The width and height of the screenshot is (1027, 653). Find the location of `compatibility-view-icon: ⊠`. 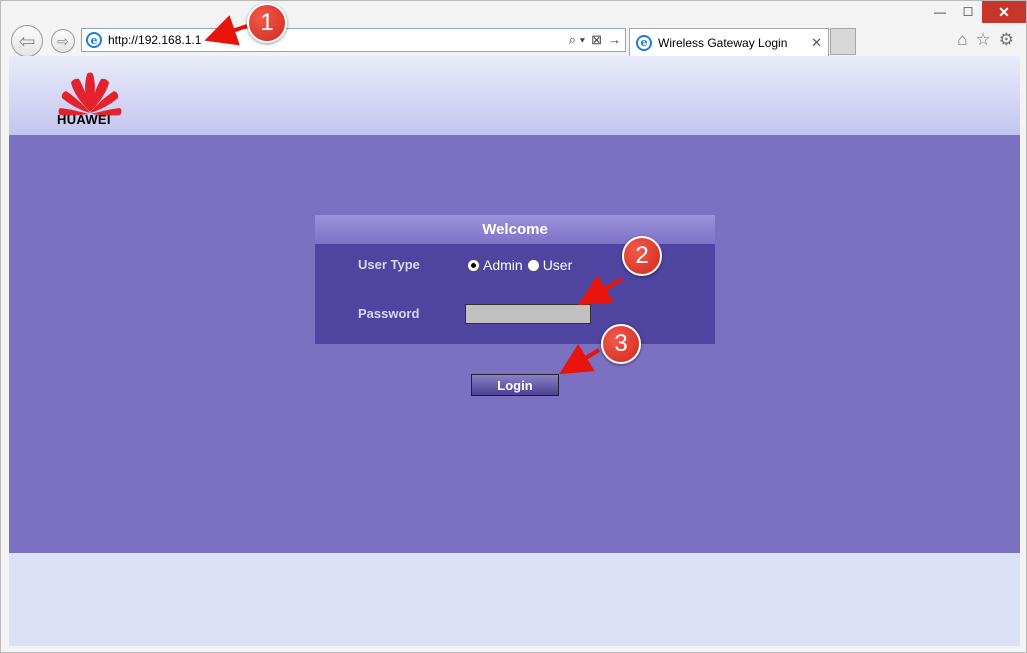

compatibility-view-icon: ⊠ is located at coordinates (596, 40).